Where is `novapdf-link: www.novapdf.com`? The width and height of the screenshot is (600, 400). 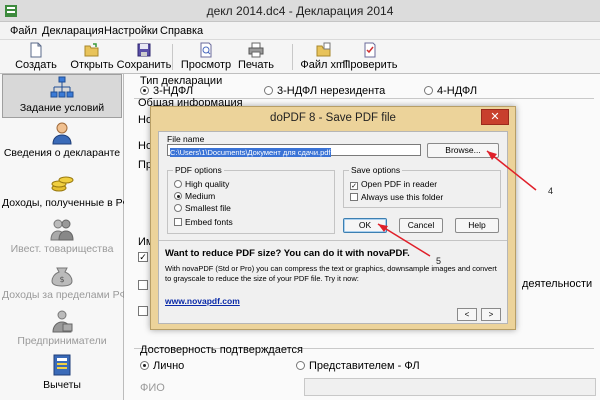
novapdf-link: www.novapdf.com is located at coordinates (202, 301).